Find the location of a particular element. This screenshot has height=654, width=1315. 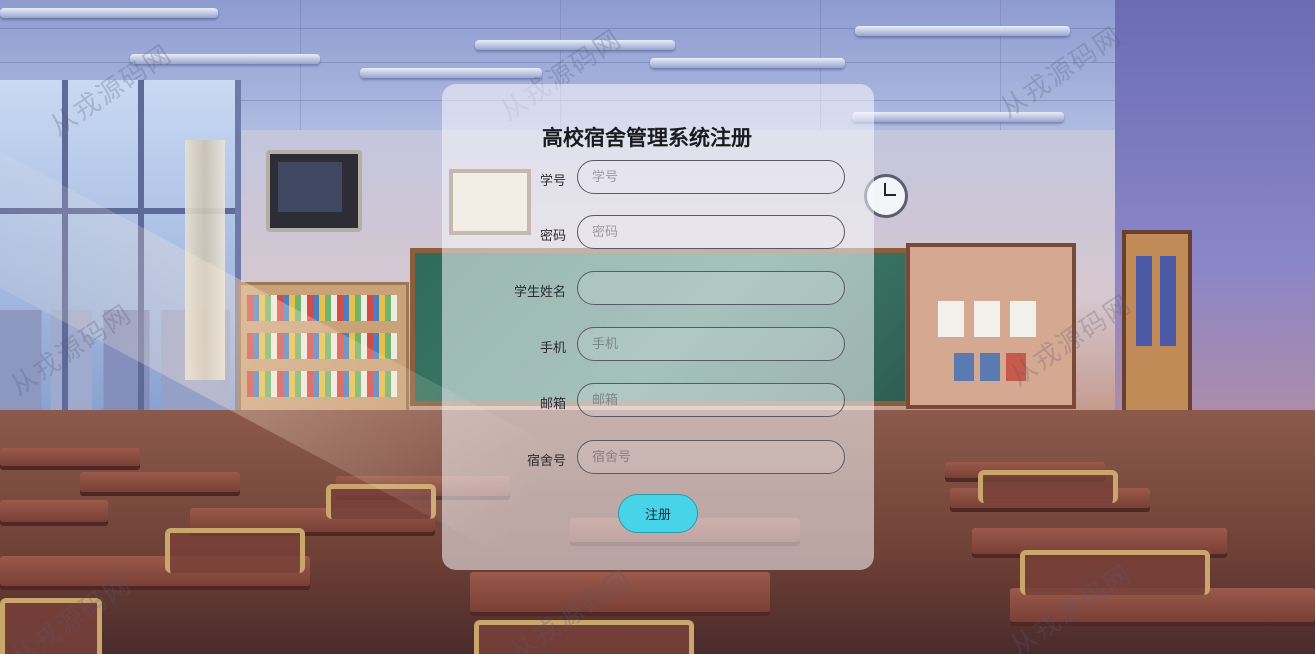

phone-input is located at coordinates (711, 344).